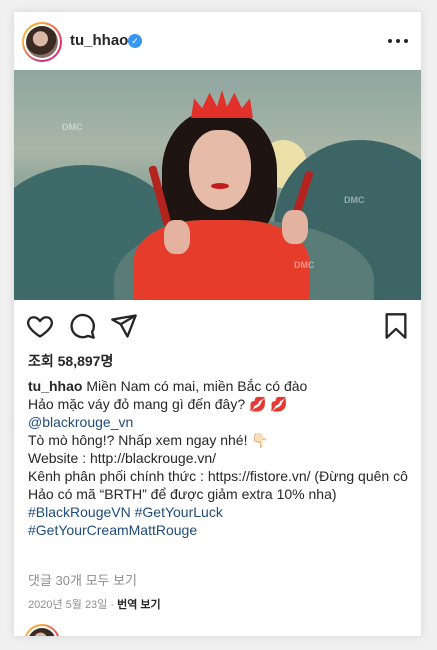  What do you see at coordinates (135, 41) in the screenshot?
I see `verified-badge-icon: ✓` at bounding box center [135, 41].